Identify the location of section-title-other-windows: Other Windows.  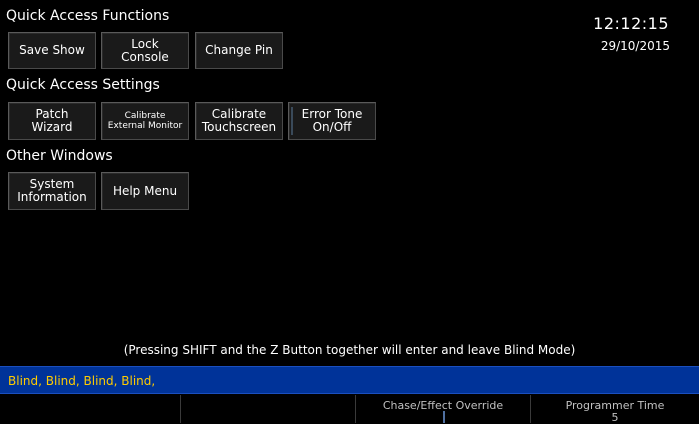
(59, 156).